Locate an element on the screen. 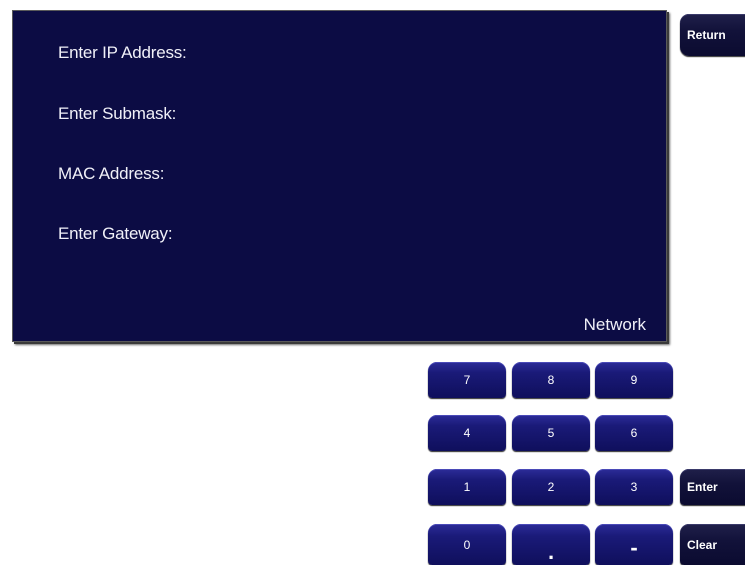 The width and height of the screenshot is (745, 565). key-9: 9 is located at coordinates (634, 380).